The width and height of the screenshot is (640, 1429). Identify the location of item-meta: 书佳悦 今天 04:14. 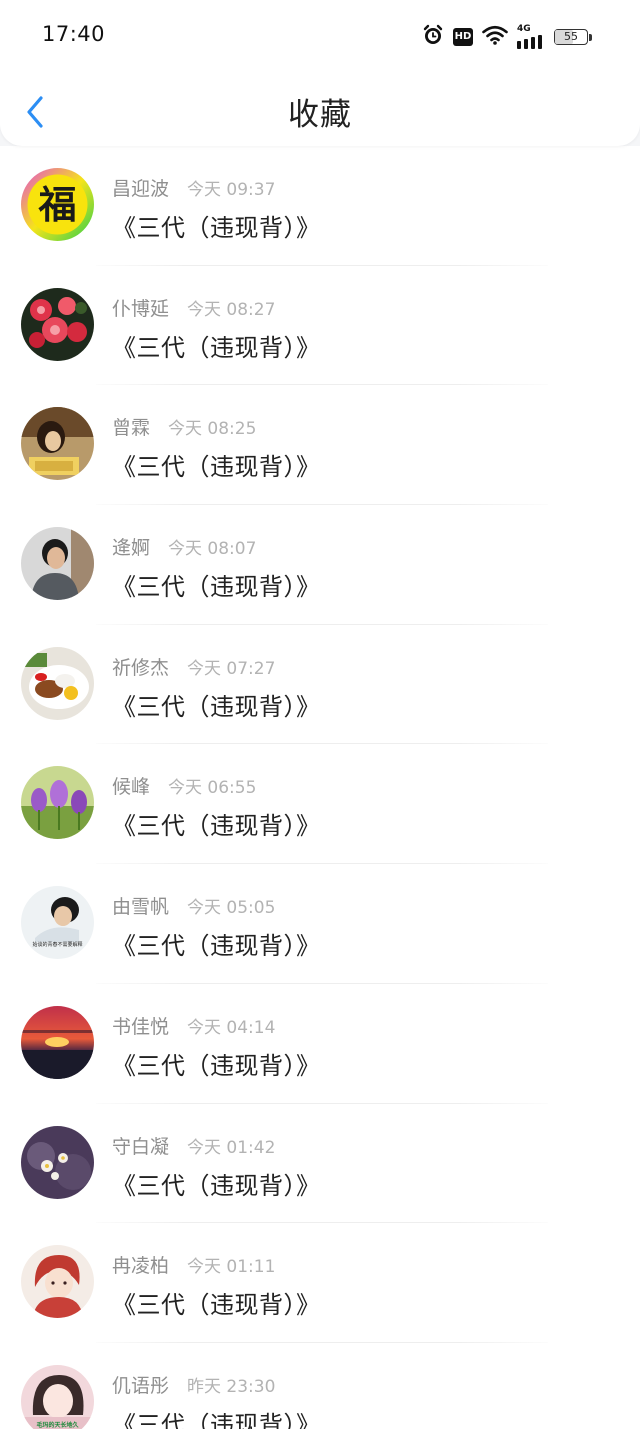
(193, 1025).